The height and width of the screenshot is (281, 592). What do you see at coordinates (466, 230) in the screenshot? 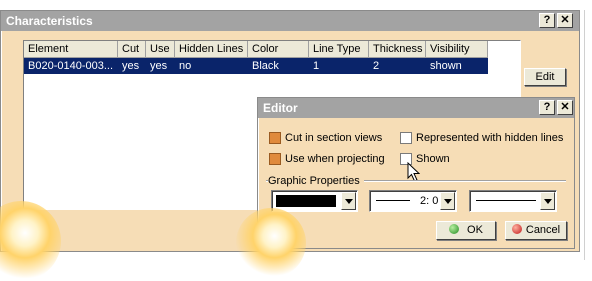
I see `ok-button: OK` at bounding box center [466, 230].